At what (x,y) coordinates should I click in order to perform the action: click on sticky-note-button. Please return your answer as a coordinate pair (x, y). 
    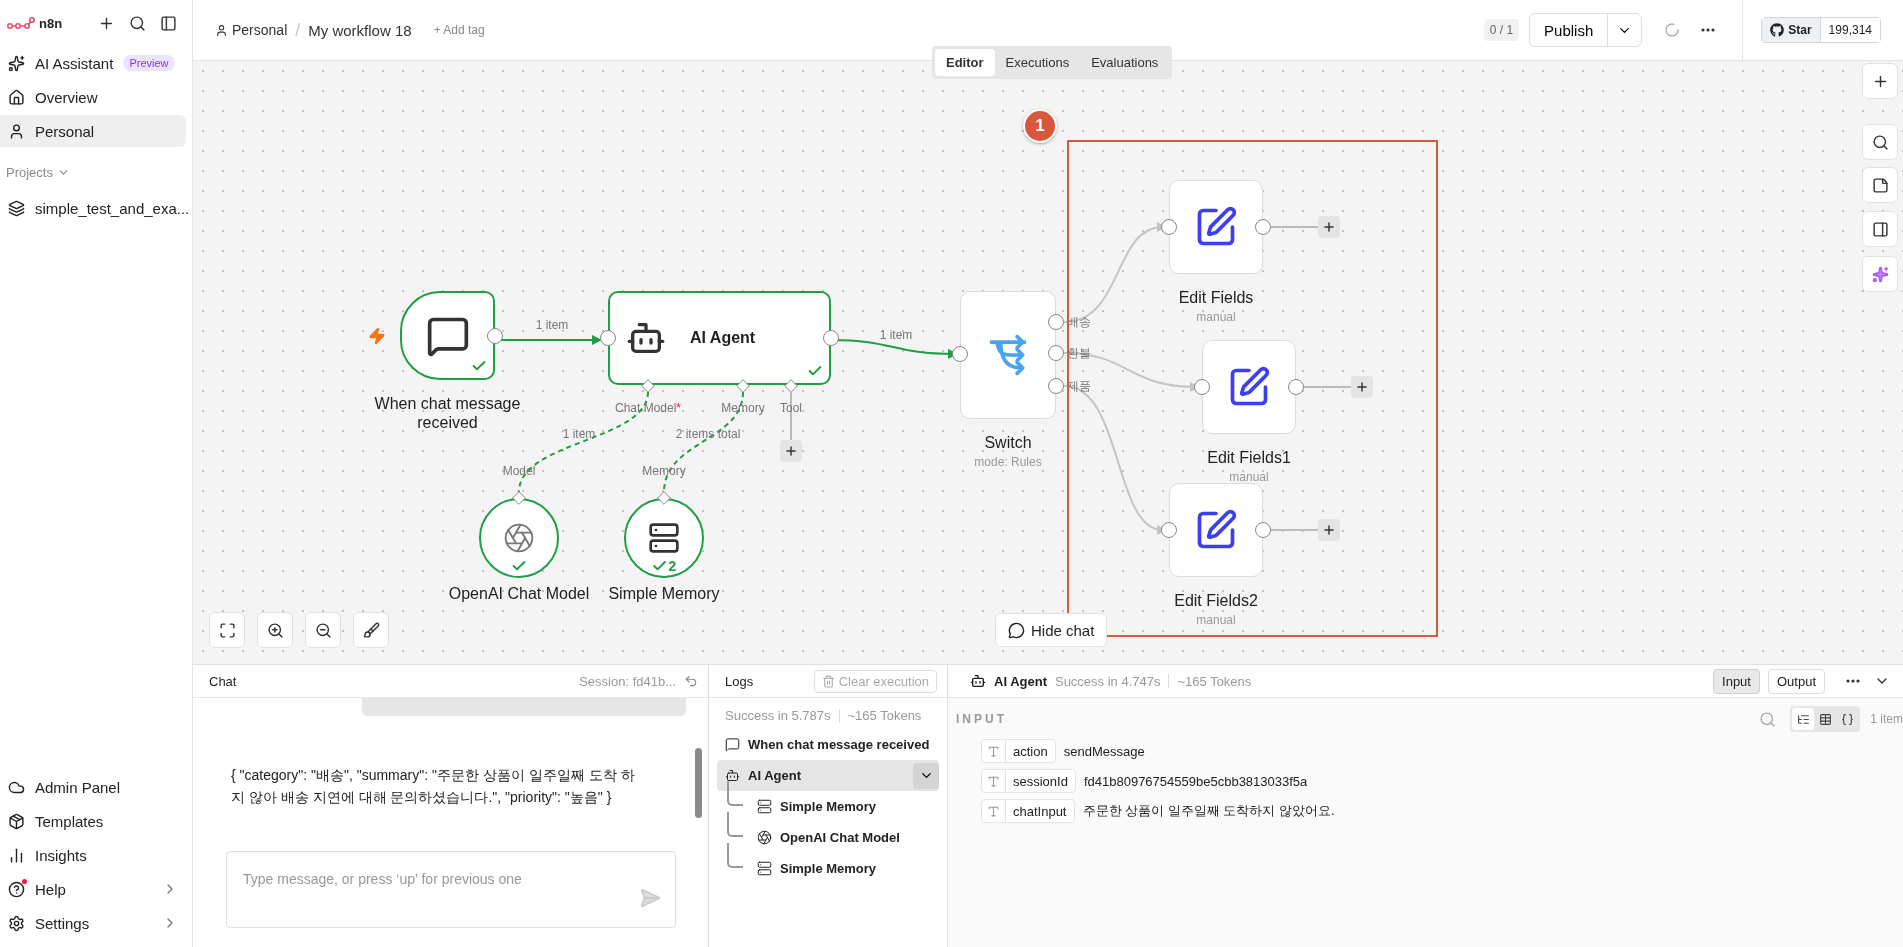
    Looking at the image, I should click on (1880, 185).